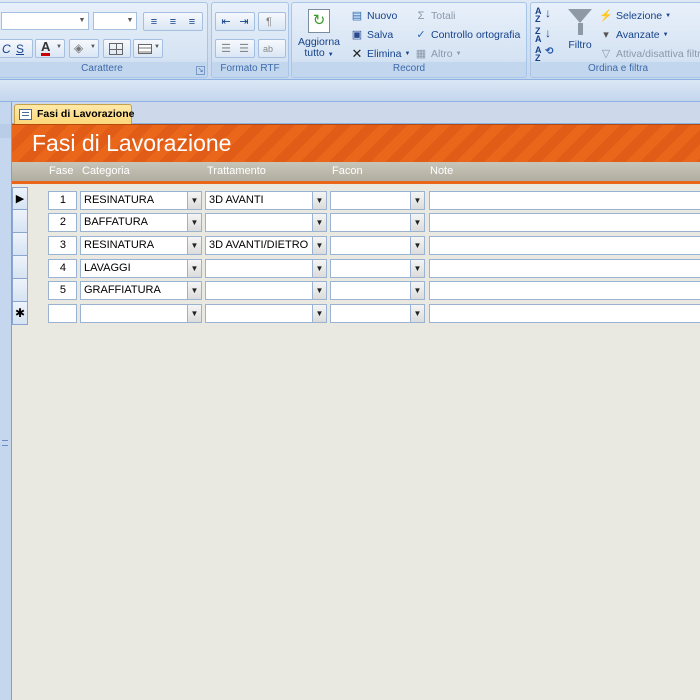 The height and width of the screenshot is (700, 700). What do you see at coordinates (62, 268) in the screenshot?
I see `fase-field: 4` at bounding box center [62, 268].